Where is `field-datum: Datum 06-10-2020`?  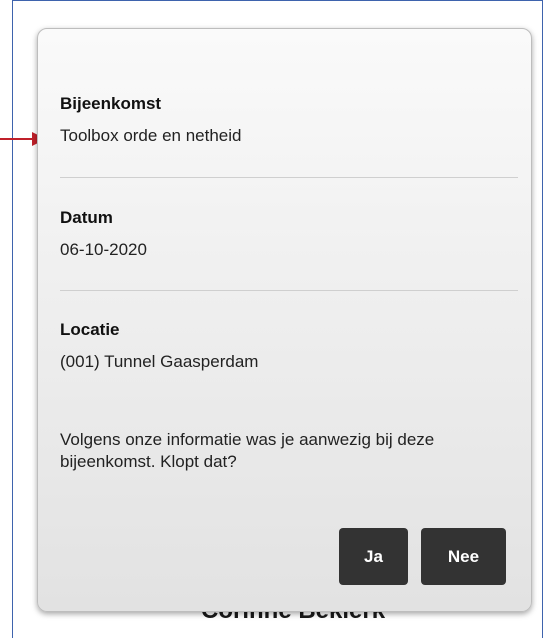
field-datum: Datum 06-10-2020 is located at coordinates (289, 234).